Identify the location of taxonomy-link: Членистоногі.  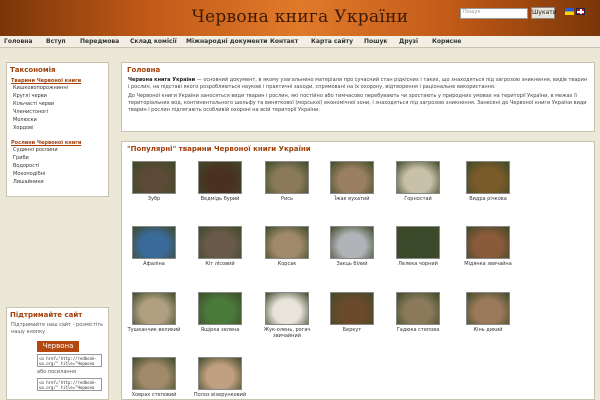
(57, 112).